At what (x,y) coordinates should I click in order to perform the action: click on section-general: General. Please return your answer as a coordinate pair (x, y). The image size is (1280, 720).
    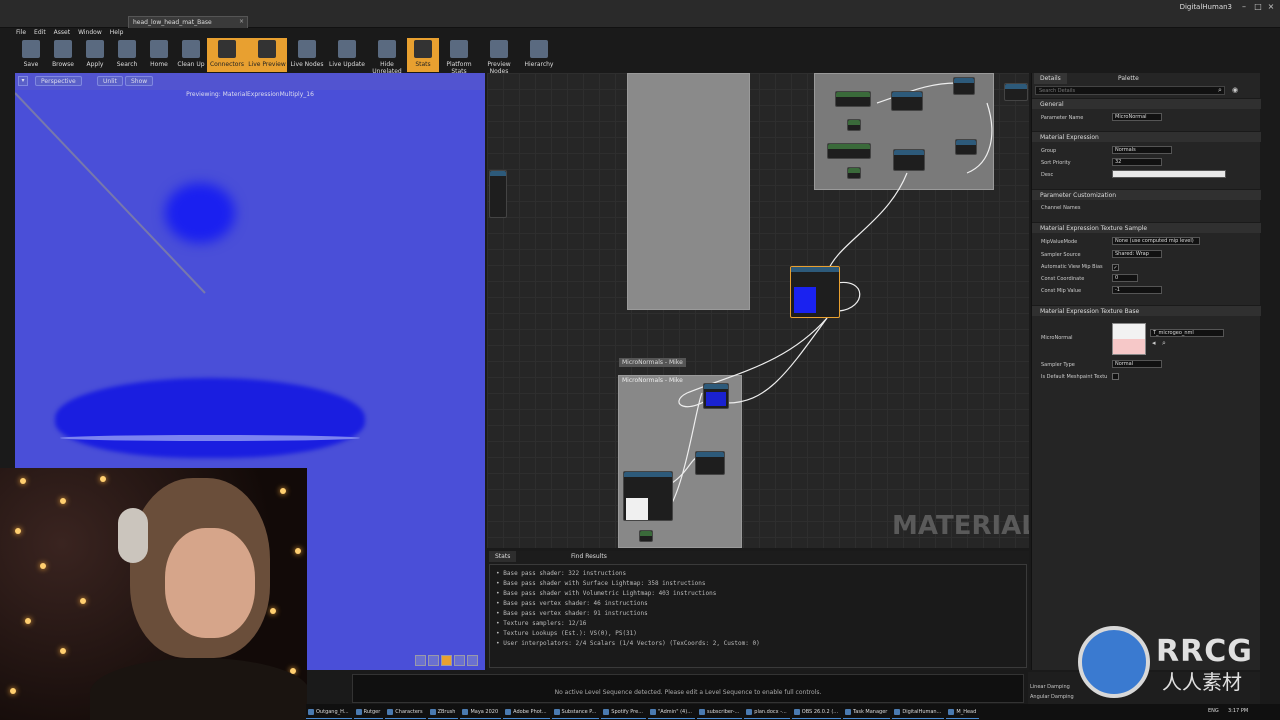
    Looking at the image, I should click on (1146, 103).